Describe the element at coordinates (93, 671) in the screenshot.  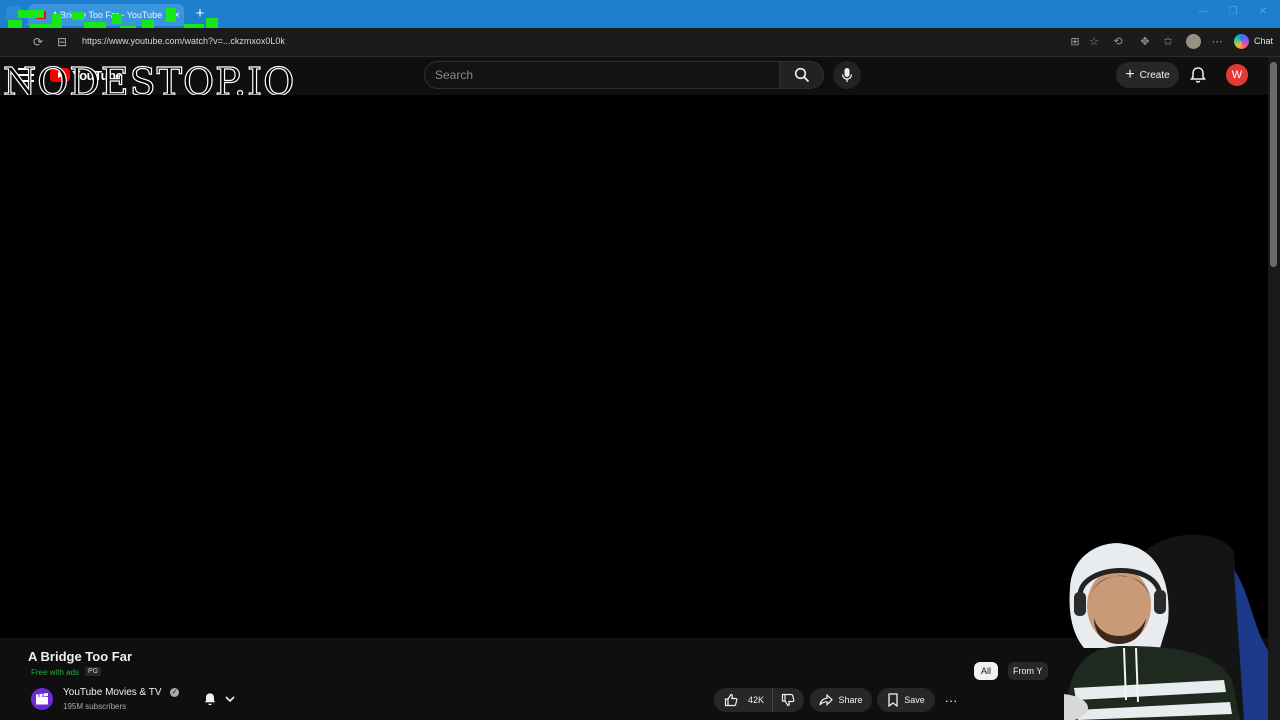
I see `rating-badge: PG` at that location.